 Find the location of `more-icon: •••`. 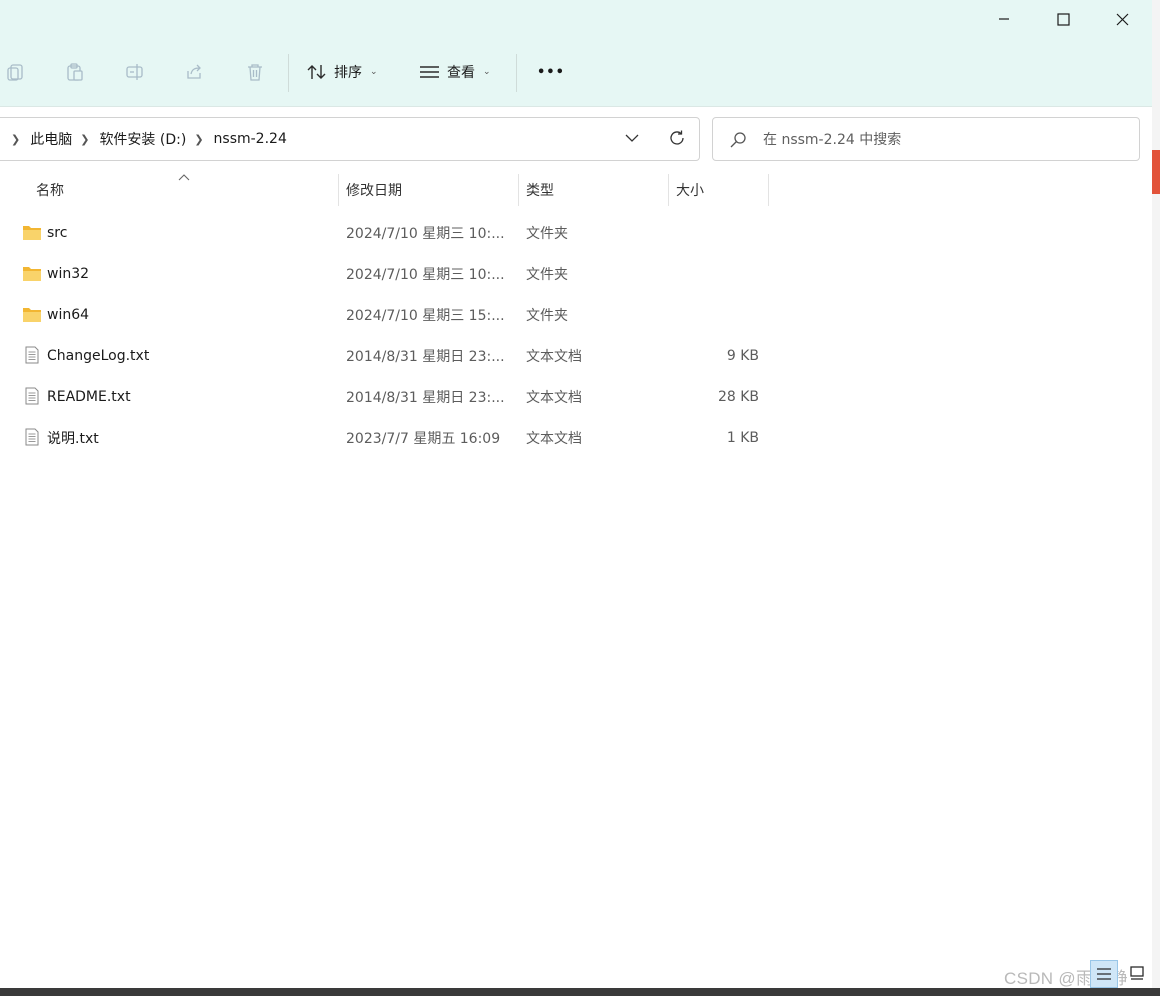

more-icon: ••• is located at coordinates (551, 72).